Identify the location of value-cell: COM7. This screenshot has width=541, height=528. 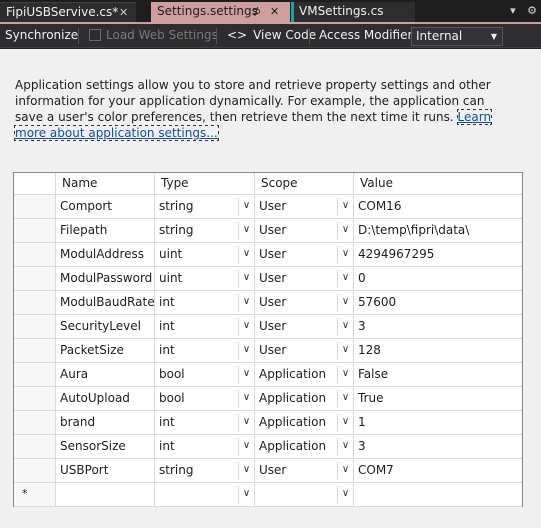
(438, 471).